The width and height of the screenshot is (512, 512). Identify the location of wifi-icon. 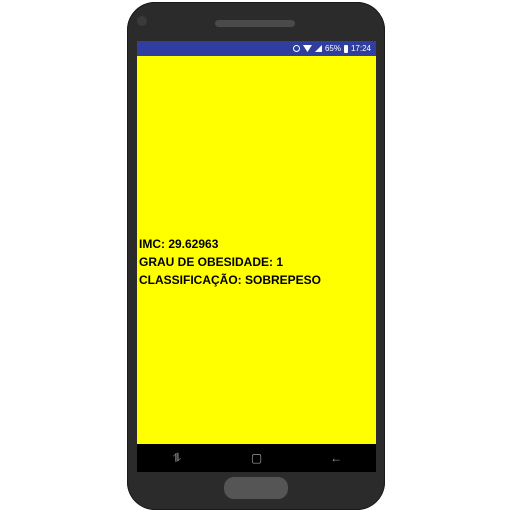
(307, 48).